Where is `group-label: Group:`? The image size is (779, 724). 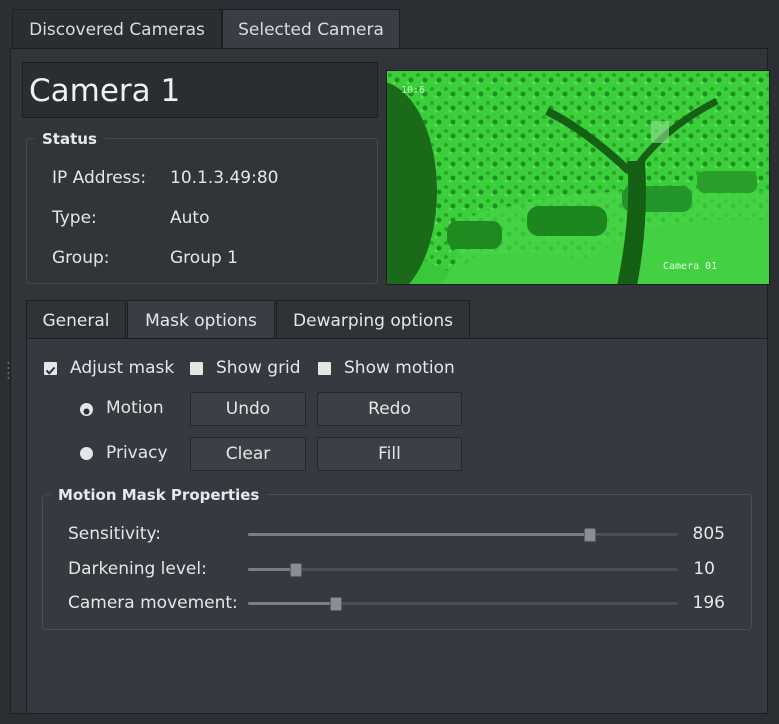
group-label: Group: is located at coordinates (81, 258).